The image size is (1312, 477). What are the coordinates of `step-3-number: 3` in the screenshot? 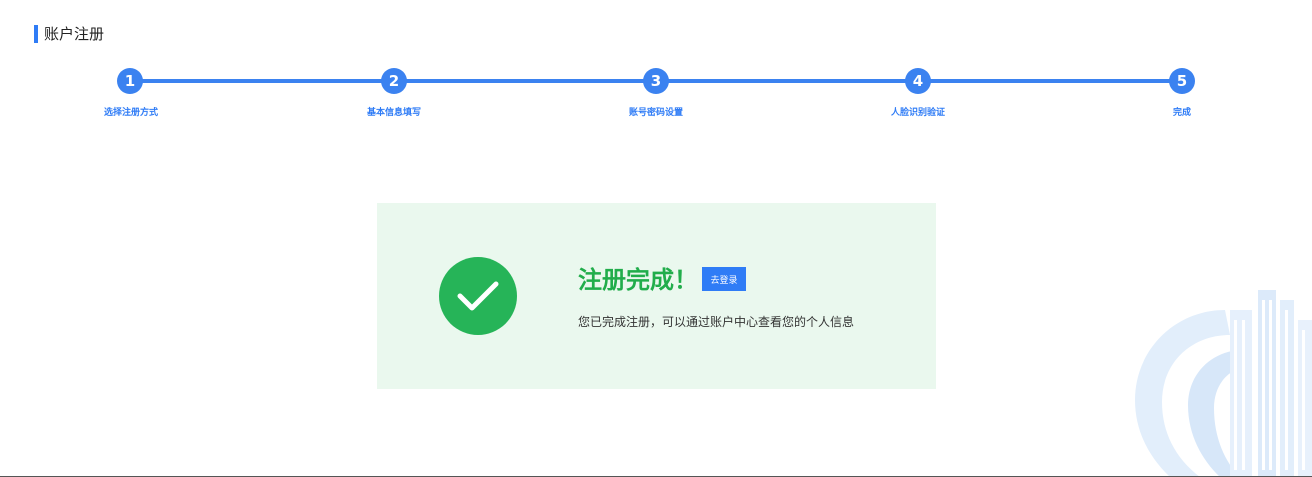 It's located at (656, 81).